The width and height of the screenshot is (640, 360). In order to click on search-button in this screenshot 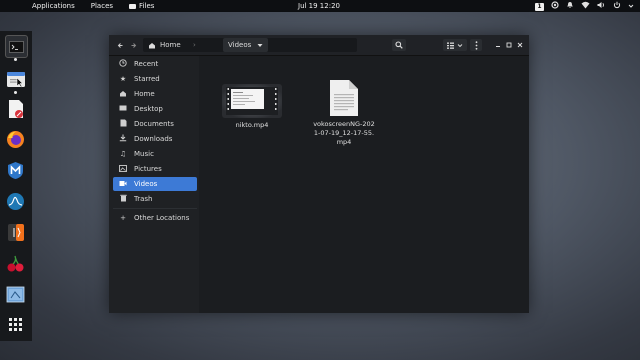, I will do `click(399, 45)`.